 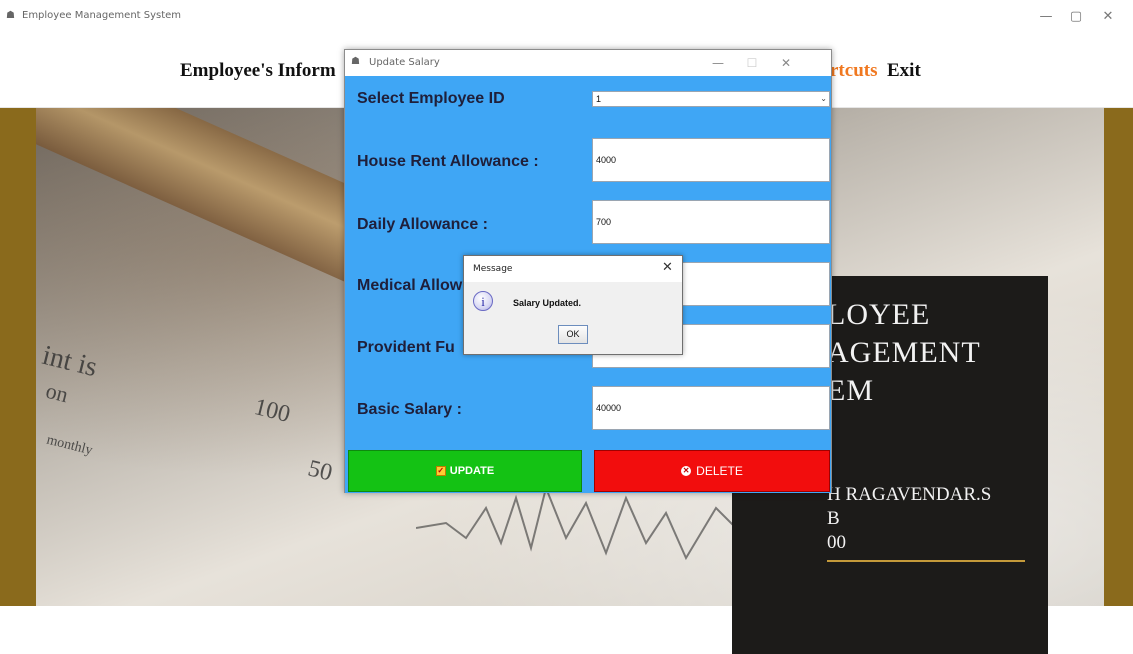 What do you see at coordinates (431, 98) in the screenshot?
I see `employee-id-label: Select Employee ID` at bounding box center [431, 98].